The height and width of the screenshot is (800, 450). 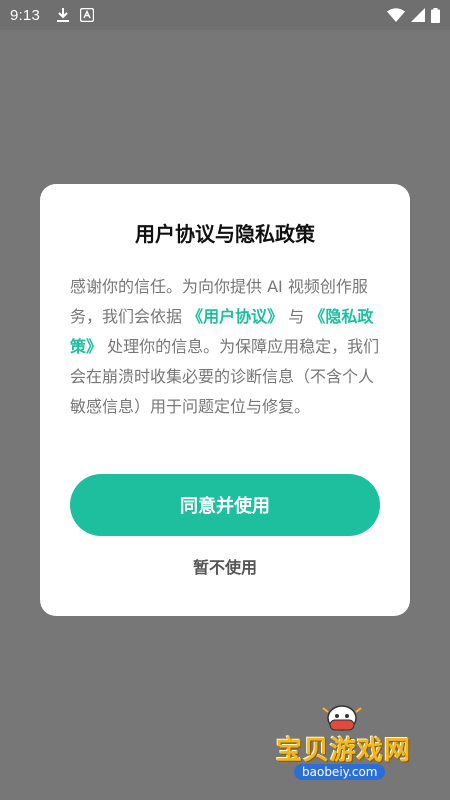 What do you see at coordinates (225, 505) in the screenshot?
I see `agree-and-use-button: 同意并使用` at bounding box center [225, 505].